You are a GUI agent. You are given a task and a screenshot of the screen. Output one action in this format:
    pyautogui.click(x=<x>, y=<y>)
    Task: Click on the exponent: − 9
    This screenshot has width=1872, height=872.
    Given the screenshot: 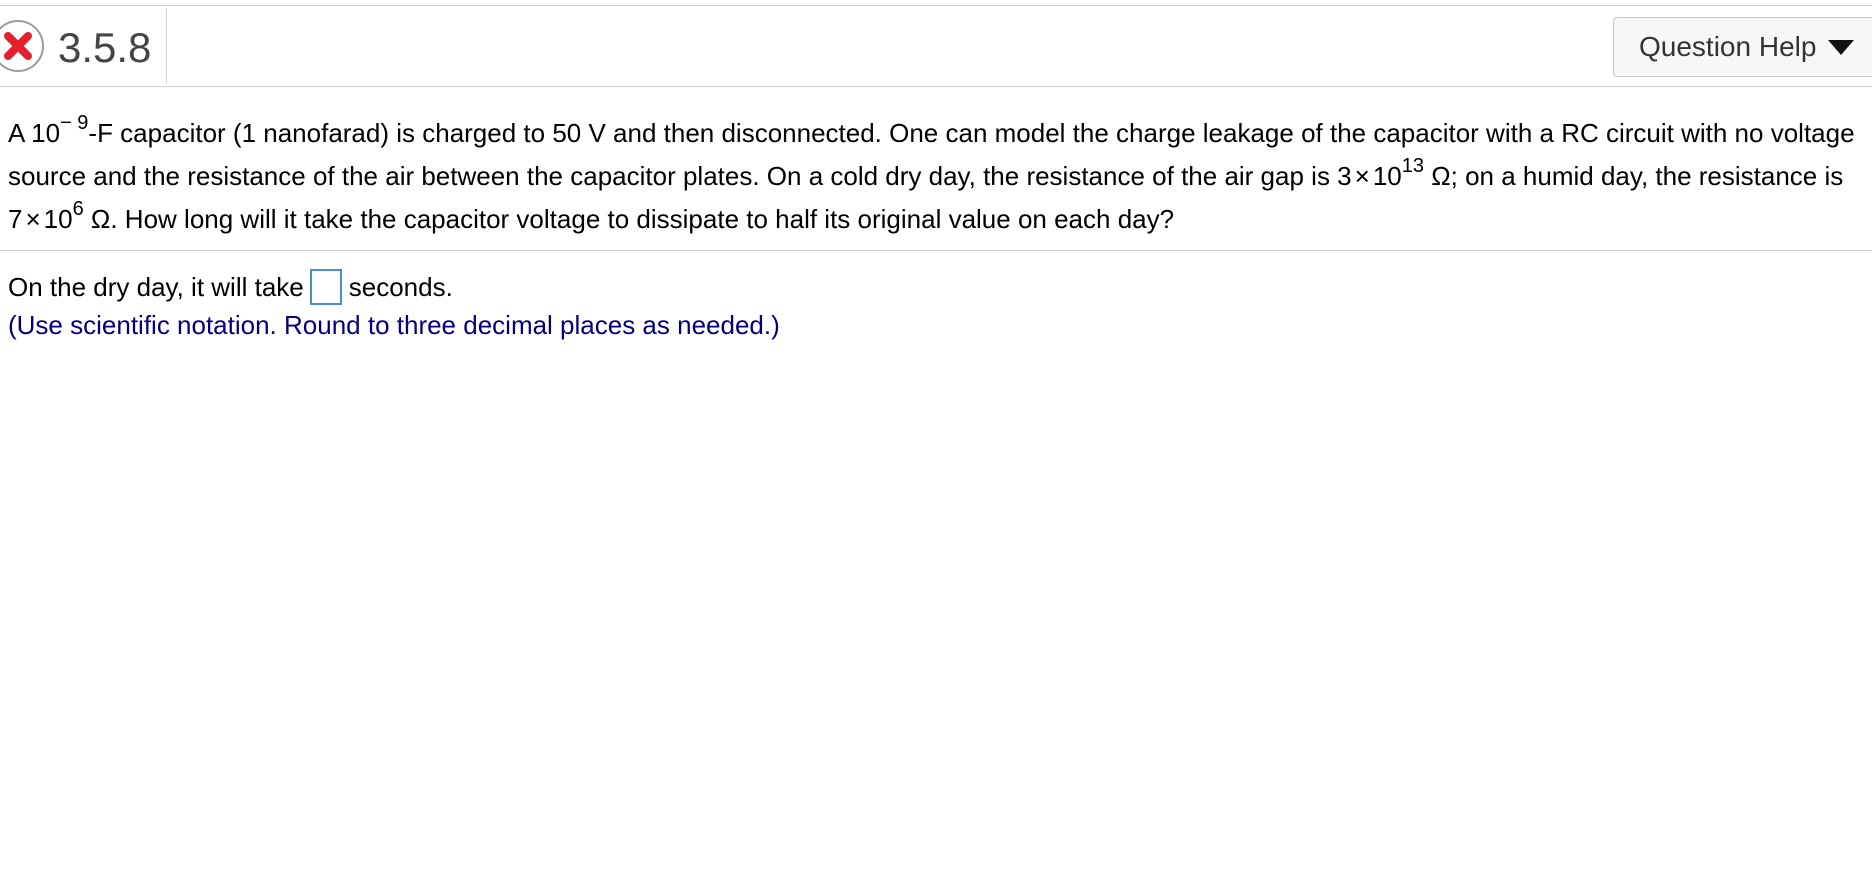 What is the action you would take?
    pyautogui.click(x=74, y=123)
    